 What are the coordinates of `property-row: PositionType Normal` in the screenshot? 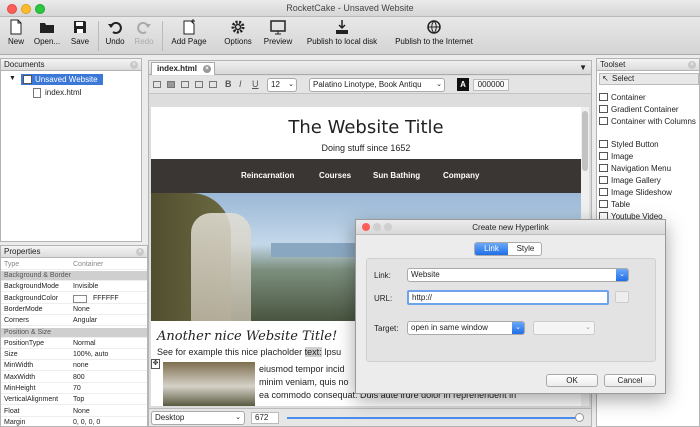 It's located at (74, 344).